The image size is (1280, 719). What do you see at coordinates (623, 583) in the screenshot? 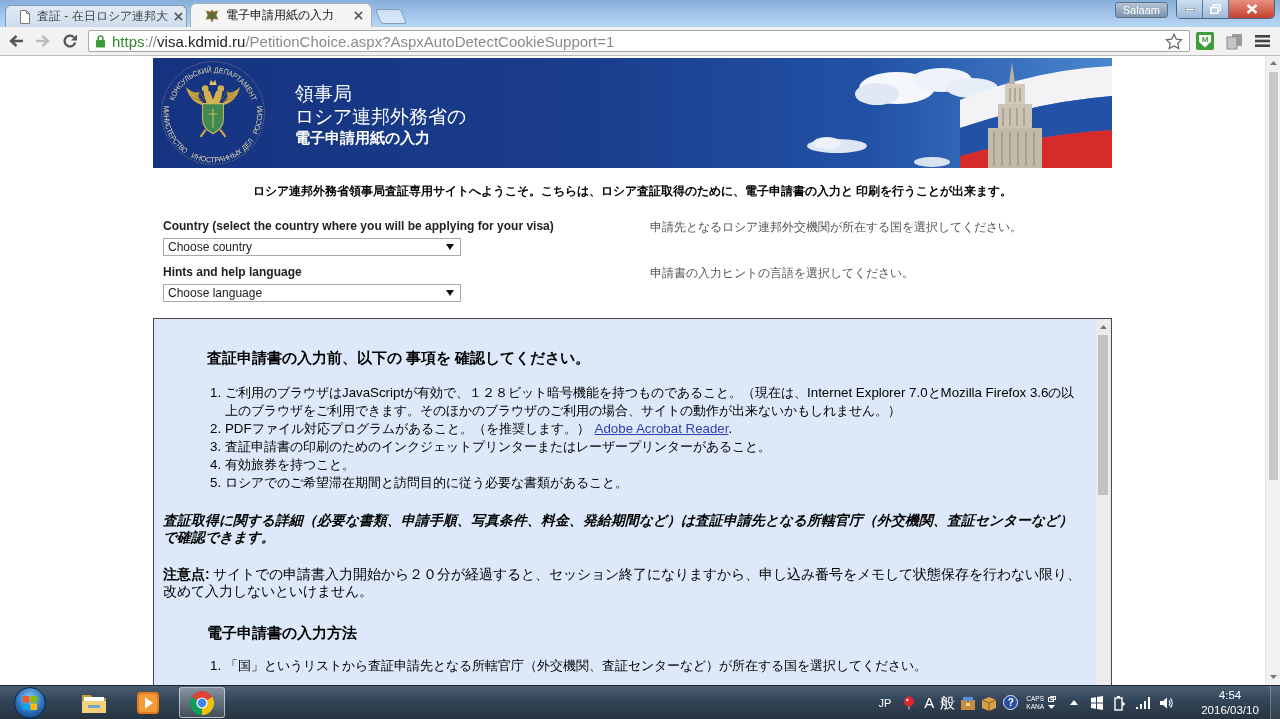
I see `warning-text: 注意点: サイトでの申請書入力開始から２０分が経過すると、セッション終了になりますから、申し込み番号をメモして状態保存を行わない限り、改めて入力しないといけません。` at bounding box center [623, 583].